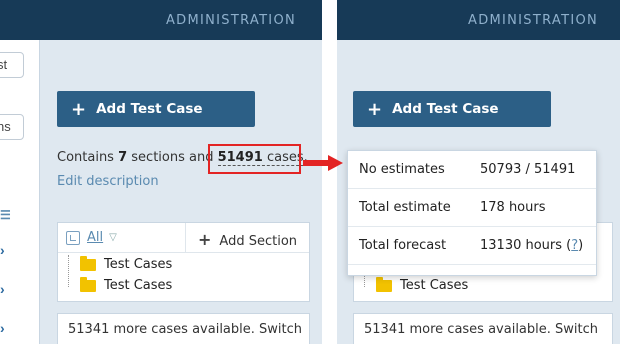 The width and height of the screenshot is (620, 344). Describe the element at coordinates (323, 163) in the screenshot. I see `arrow-right-icon` at that location.